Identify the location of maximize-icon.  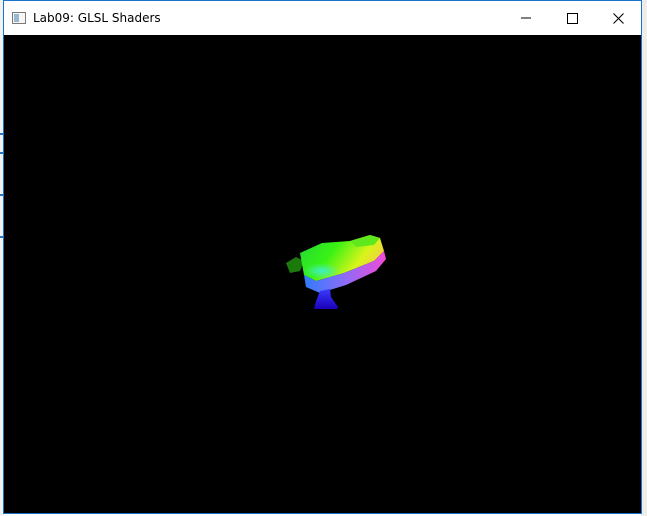
(572, 18).